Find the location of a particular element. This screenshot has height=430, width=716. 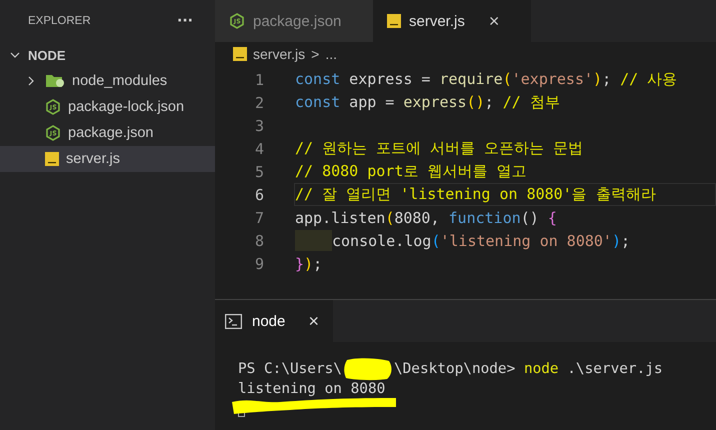

folder-name: NODE is located at coordinates (47, 55).